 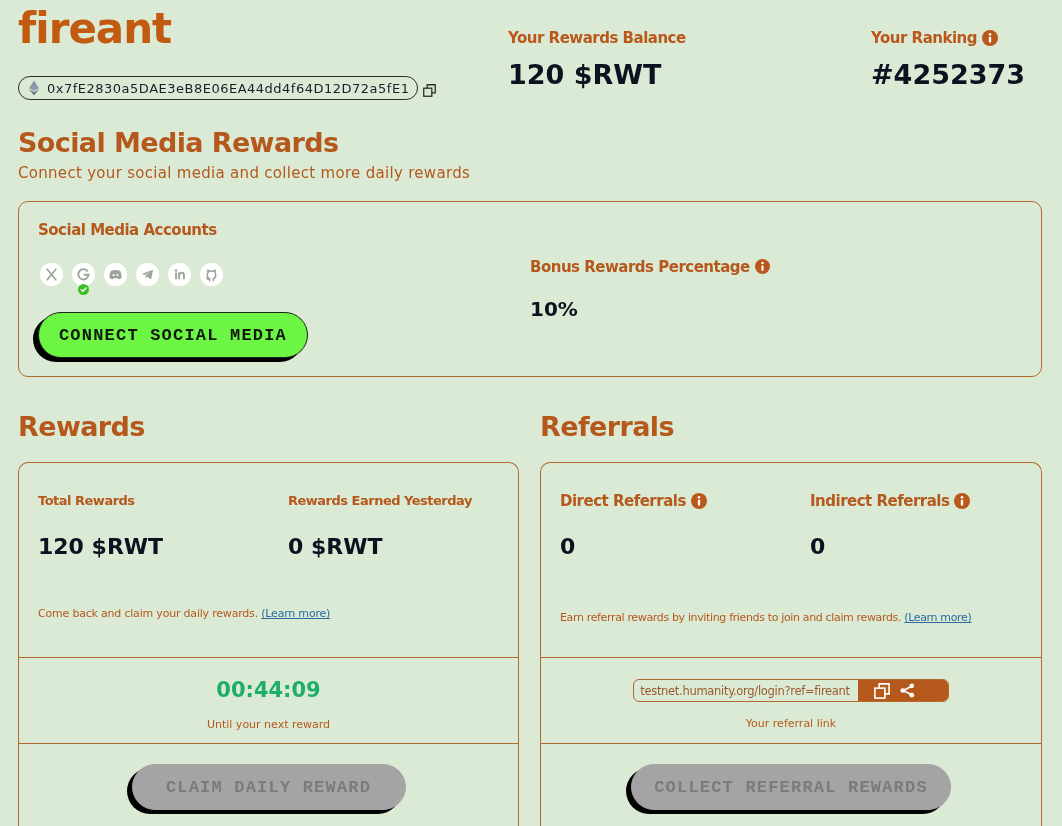 What do you see at coordinates (34, 88) in the screenshot?
I see `diamond-icon` at bounding box center [34, 88].